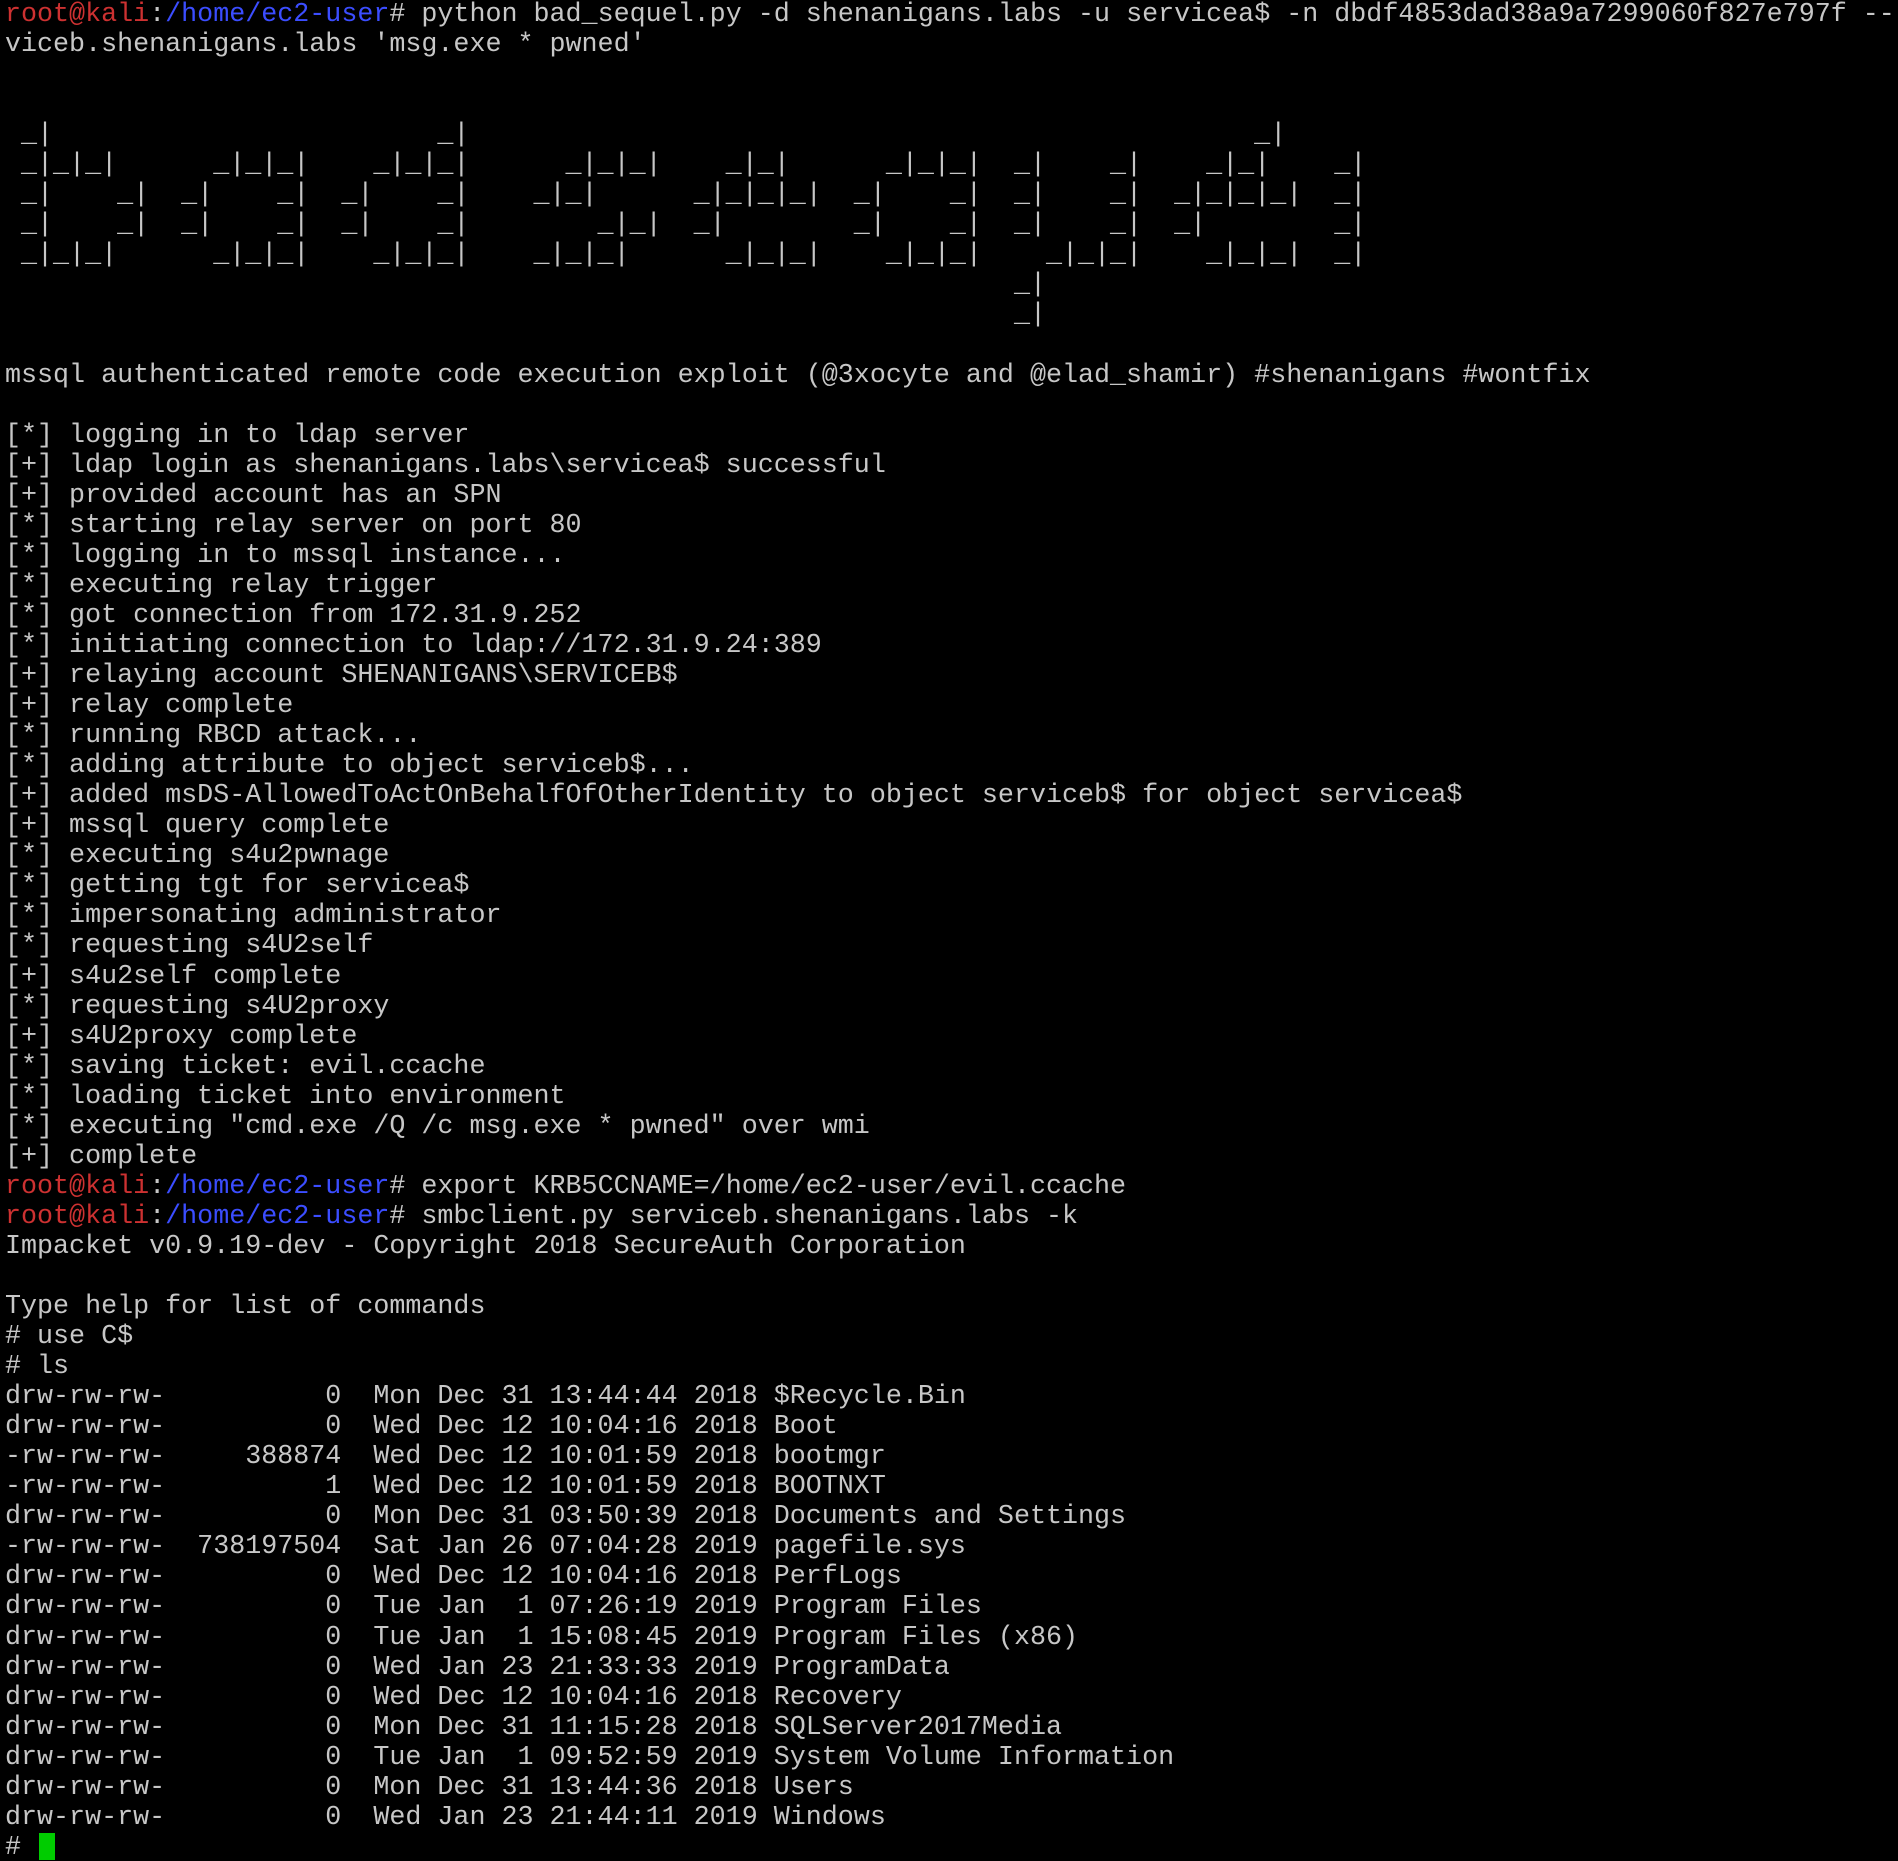  Describe the element at coordinates (951, 1846) in the screenshot. I see `input-line: #` at that location.